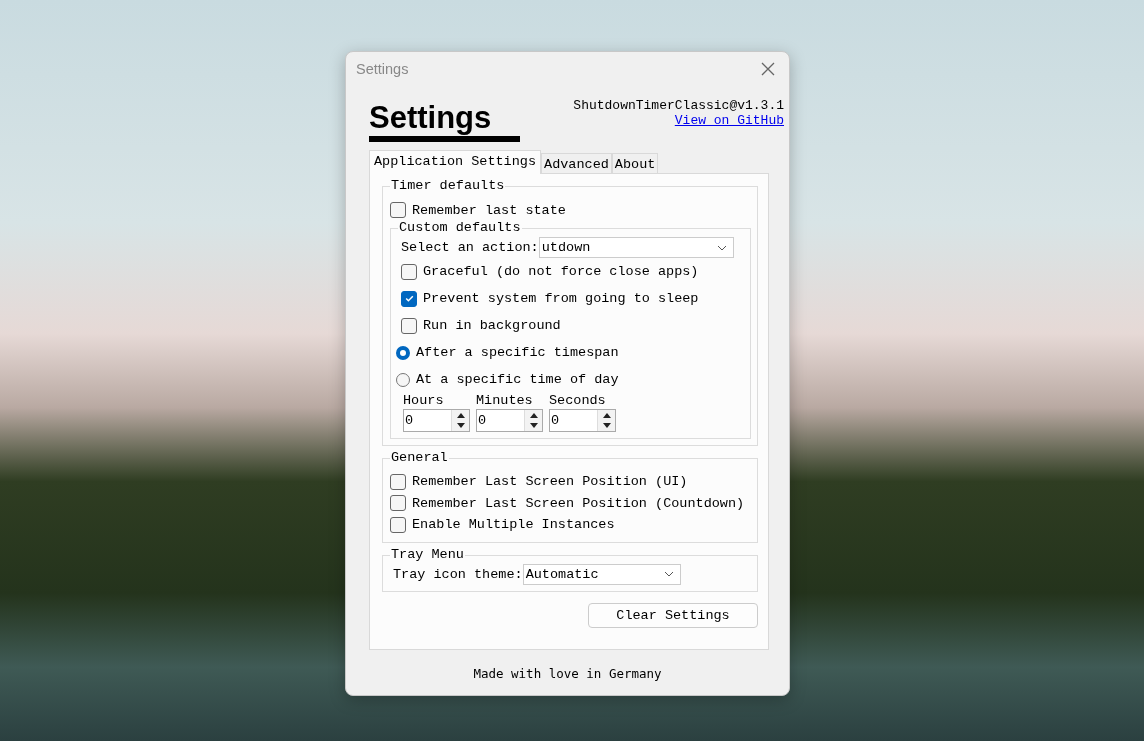 This screenshot has width=1144, height=741. What do you see at coordinates (423, 401) in the screenshot?
I see `field-label: Hours` at bounding box center [423, 401].